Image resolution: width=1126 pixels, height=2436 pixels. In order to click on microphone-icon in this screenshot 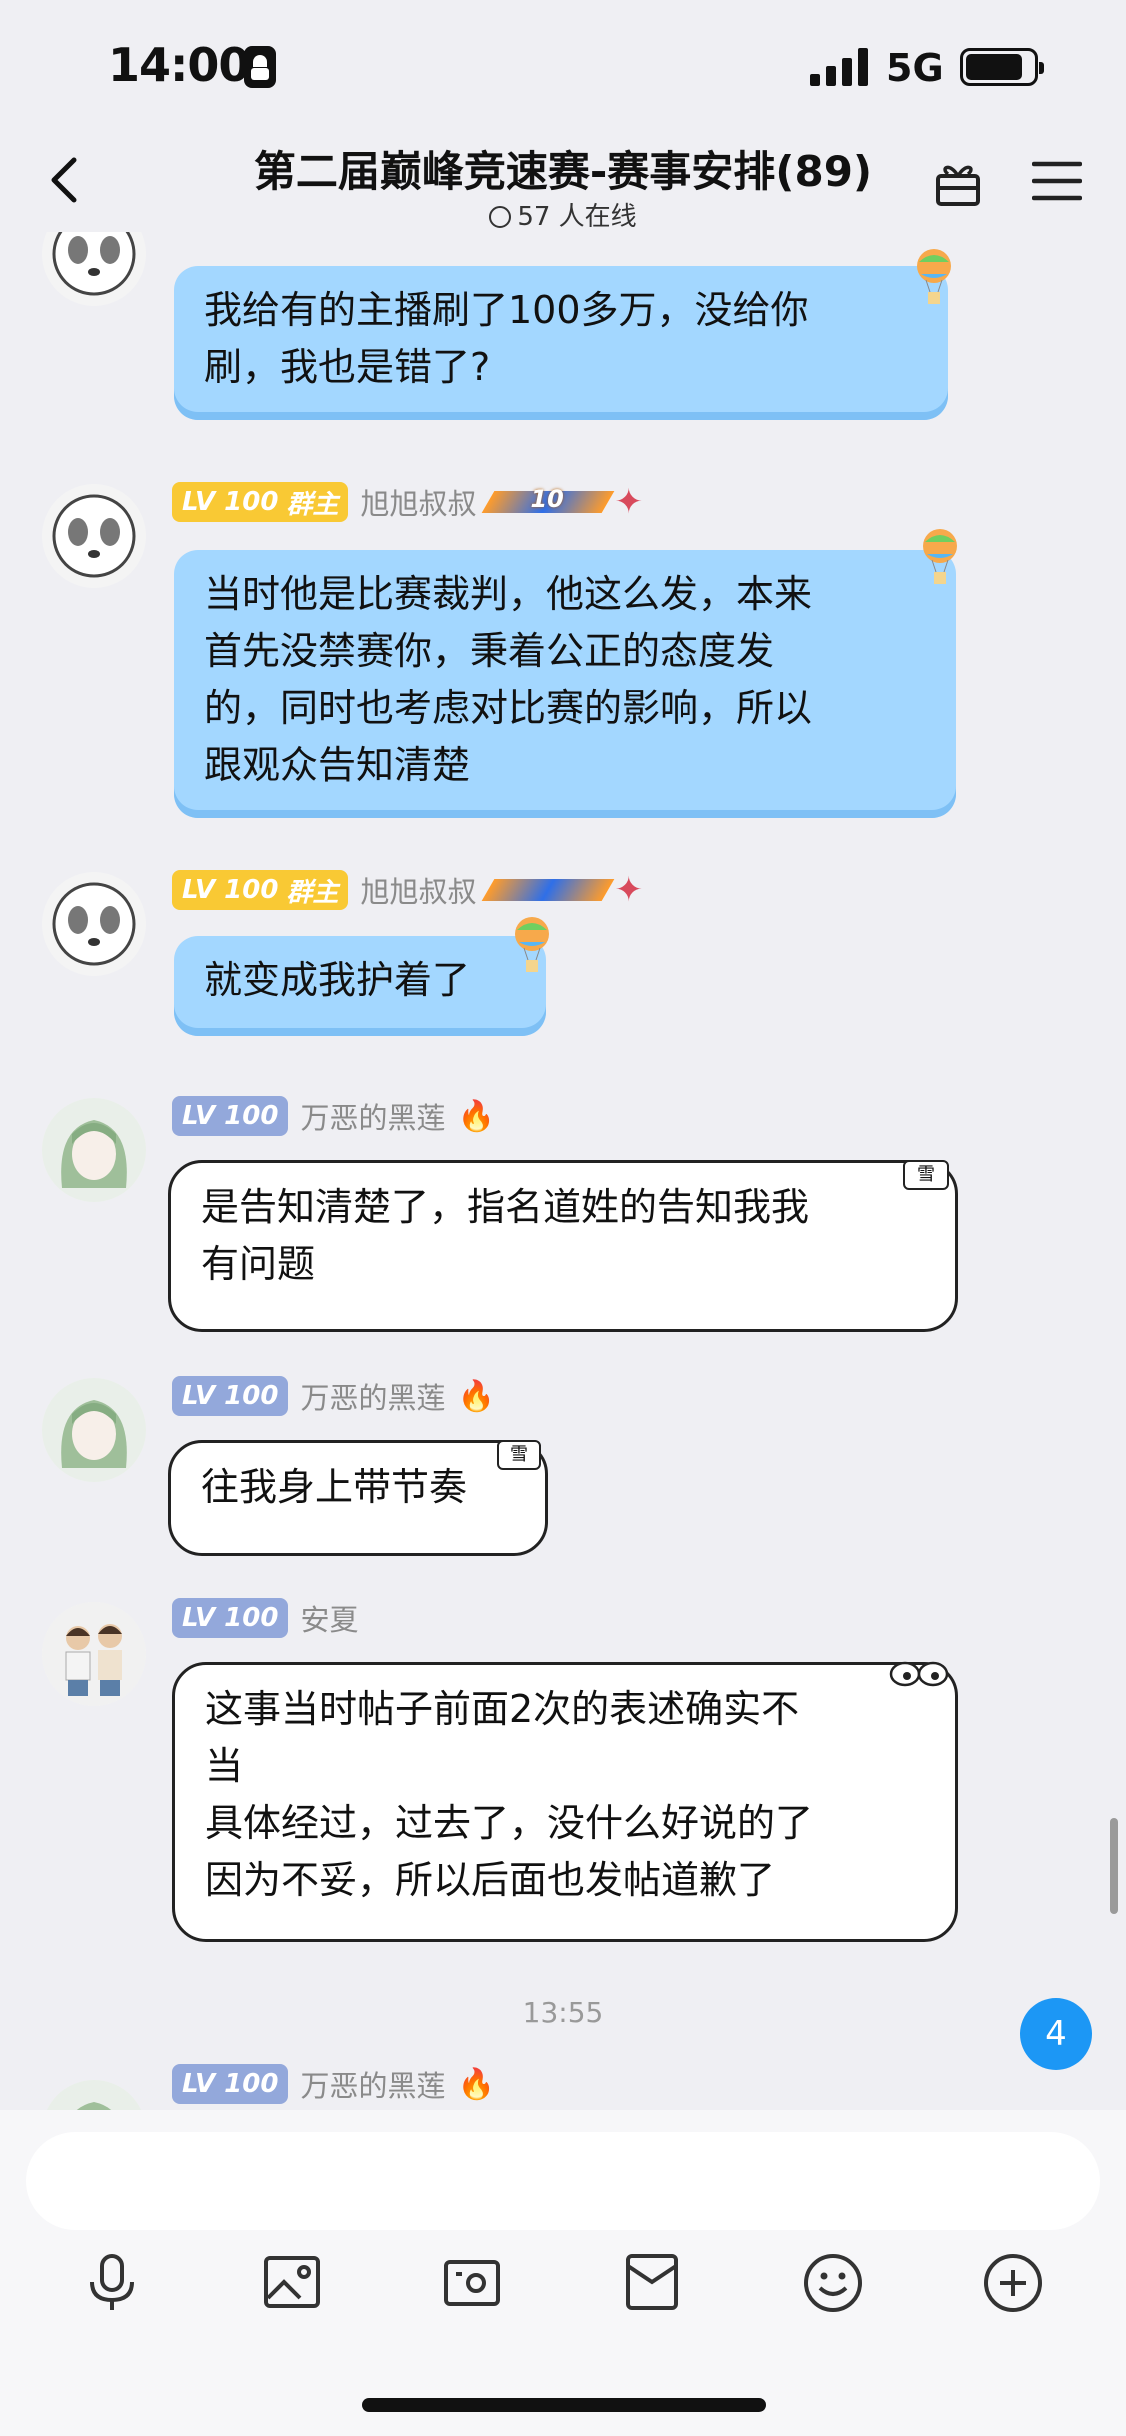, I will do `click(112, 2282)`.